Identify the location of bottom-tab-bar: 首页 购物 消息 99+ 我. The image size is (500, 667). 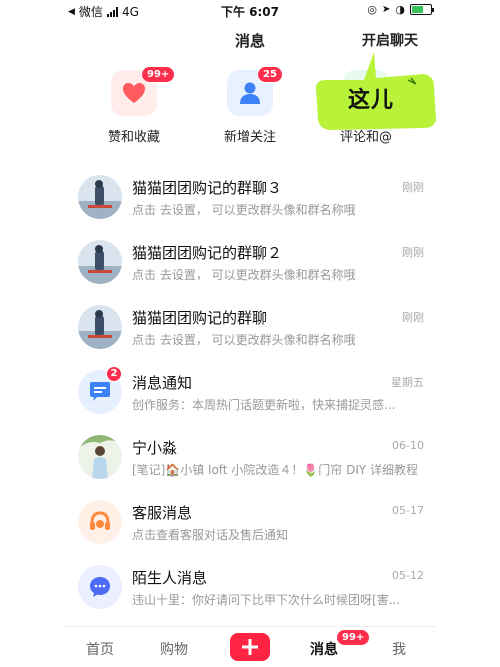
(250, 646).